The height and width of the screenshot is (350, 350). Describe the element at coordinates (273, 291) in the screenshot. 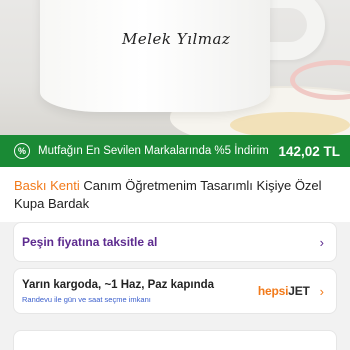

I see `hepsijet-prefix: hepsi` at that location.